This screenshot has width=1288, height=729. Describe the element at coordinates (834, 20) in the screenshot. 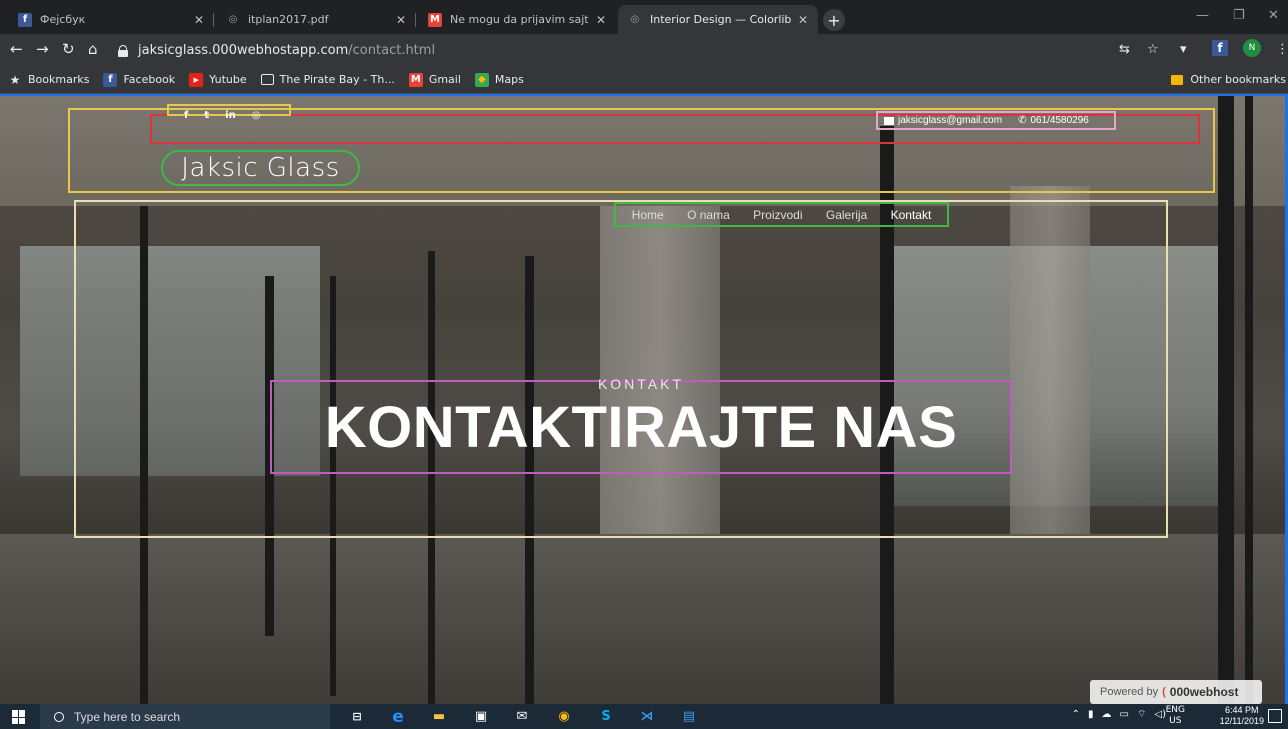

I see `new-tab-button: +` at that location.